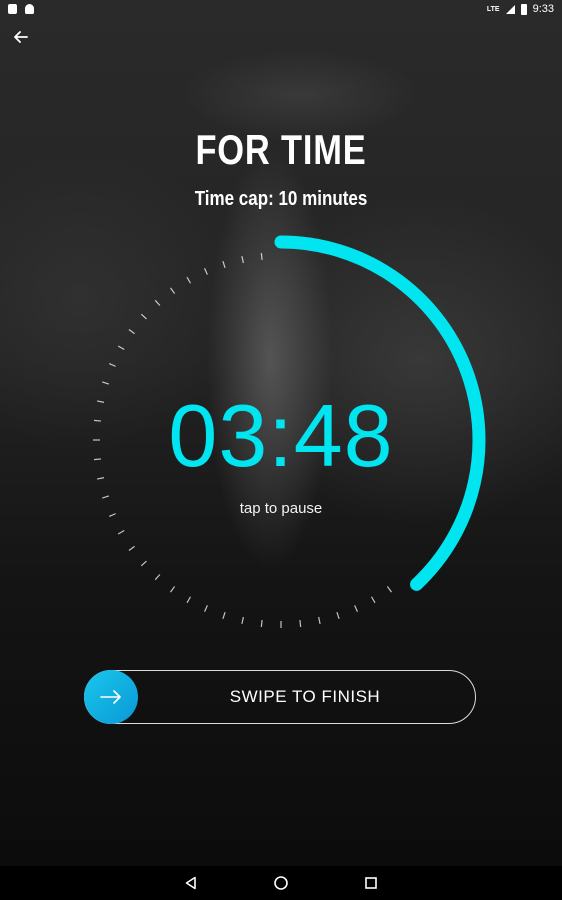 This screenshot has height=900, width=562. What do you see at coordinates (281, 436) in the screenshot?
I see `timer-display: 03:48` at bounding box center [281, 436].